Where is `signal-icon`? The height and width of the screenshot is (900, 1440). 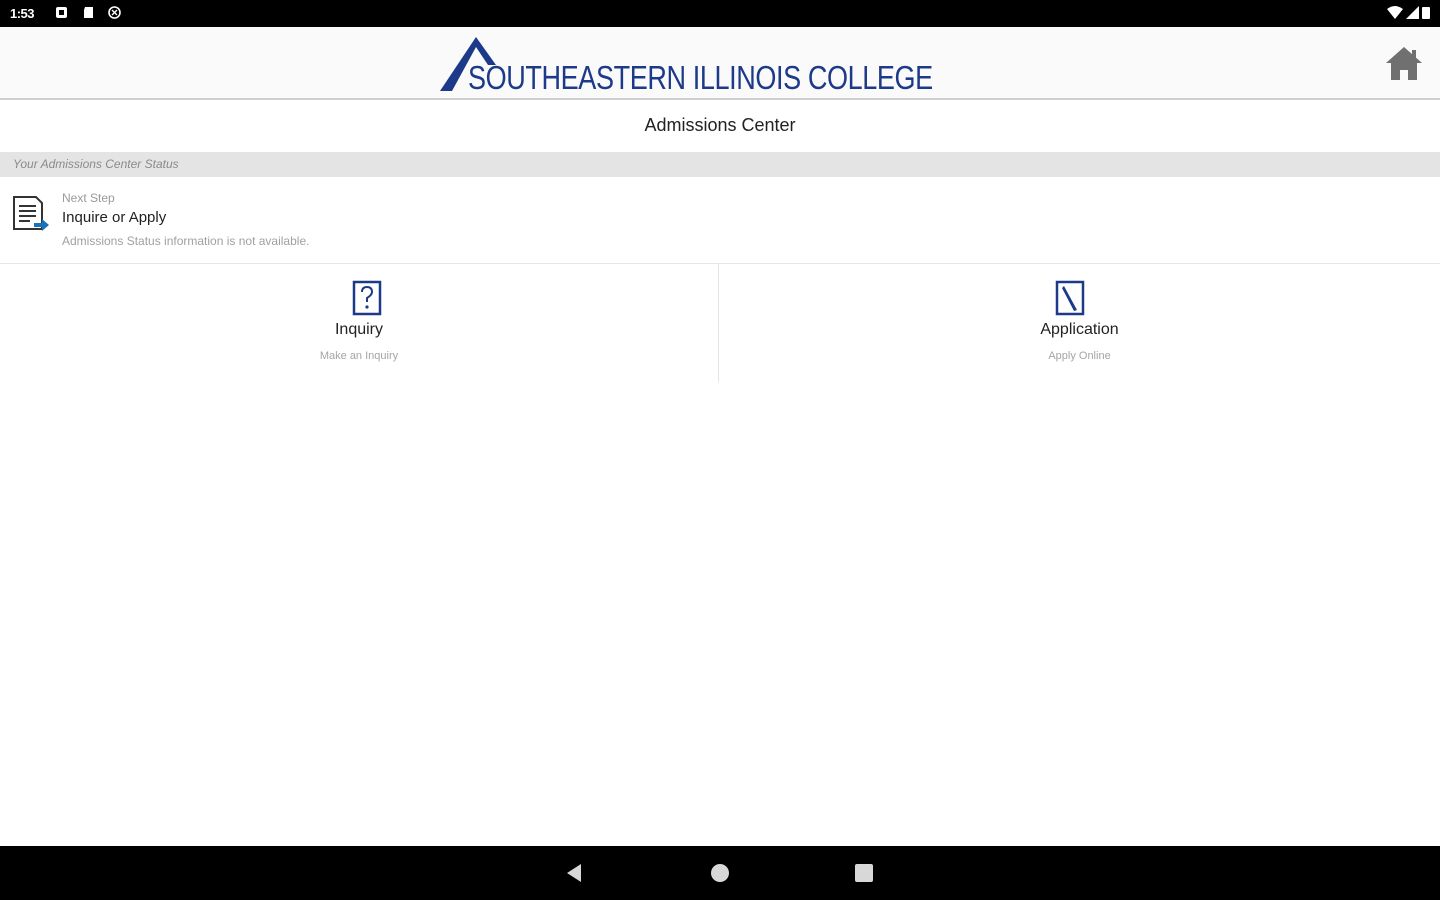
signal-icon is located at coordinates (1412, 12).